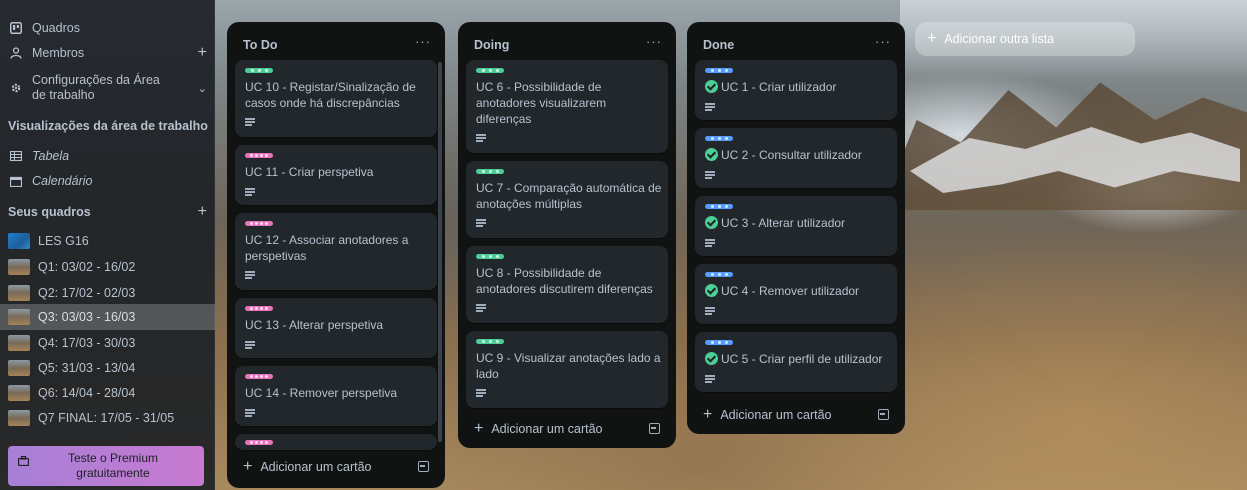 The height and width of the screenshot is (490, 1247). Describe the element at coordinates (547, 429) in the screenshot. I see `add-card-label: Adicionar um cartão` at that location.